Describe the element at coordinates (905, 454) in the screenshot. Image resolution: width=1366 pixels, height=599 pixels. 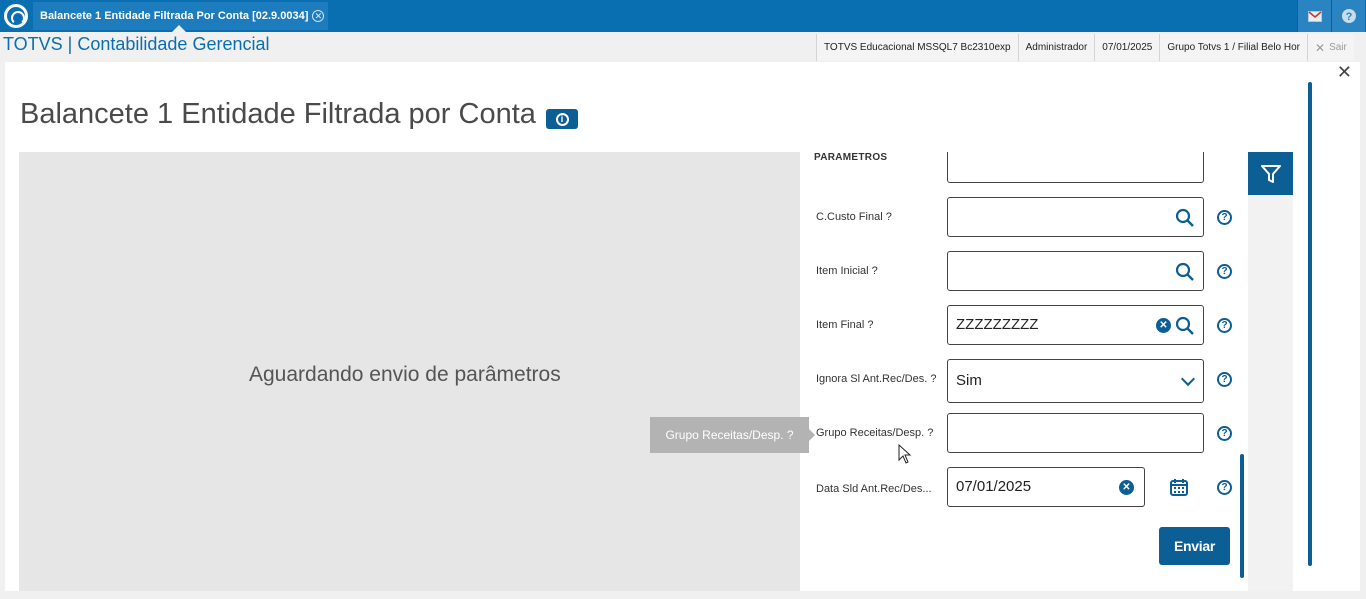
I see `mouse-cursor-icon` at that location.